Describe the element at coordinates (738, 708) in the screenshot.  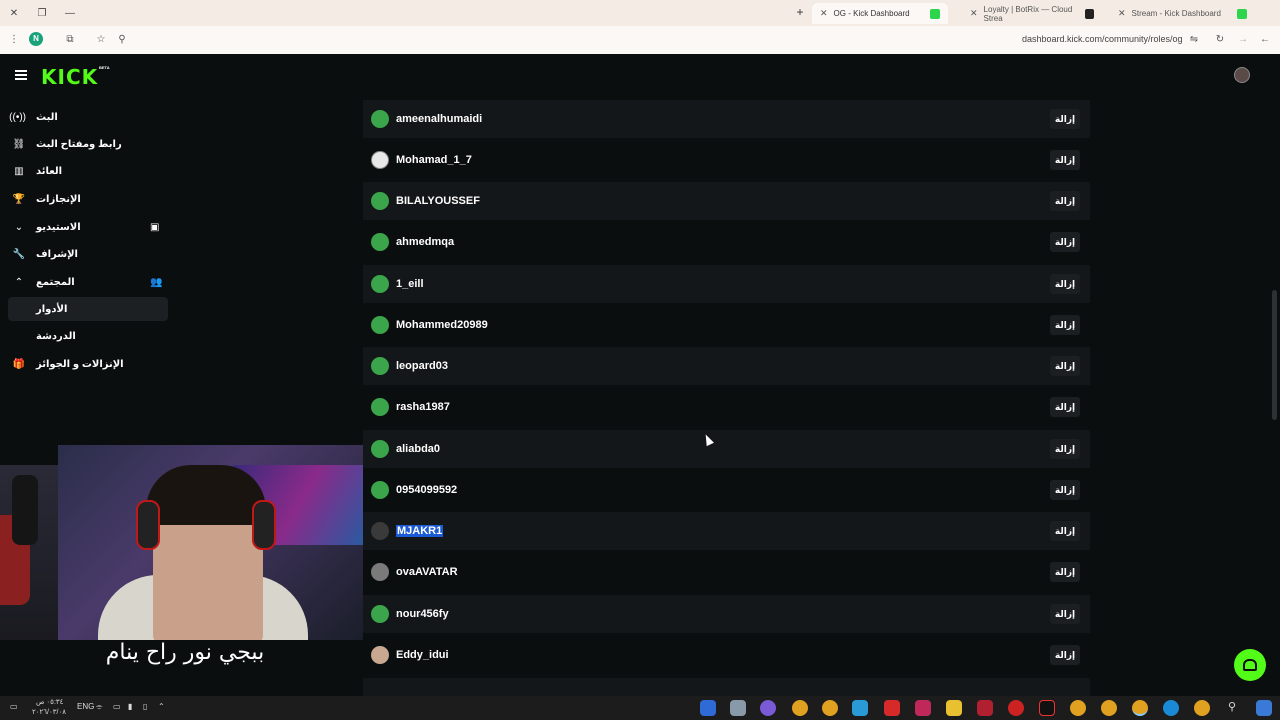
I see `app-bird-icon` at that location.